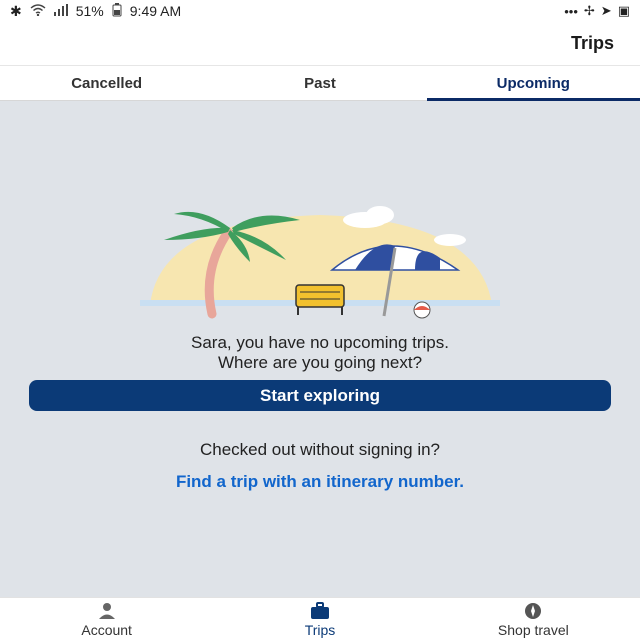  I want to click on tab-past: Past, so click(319, 83).